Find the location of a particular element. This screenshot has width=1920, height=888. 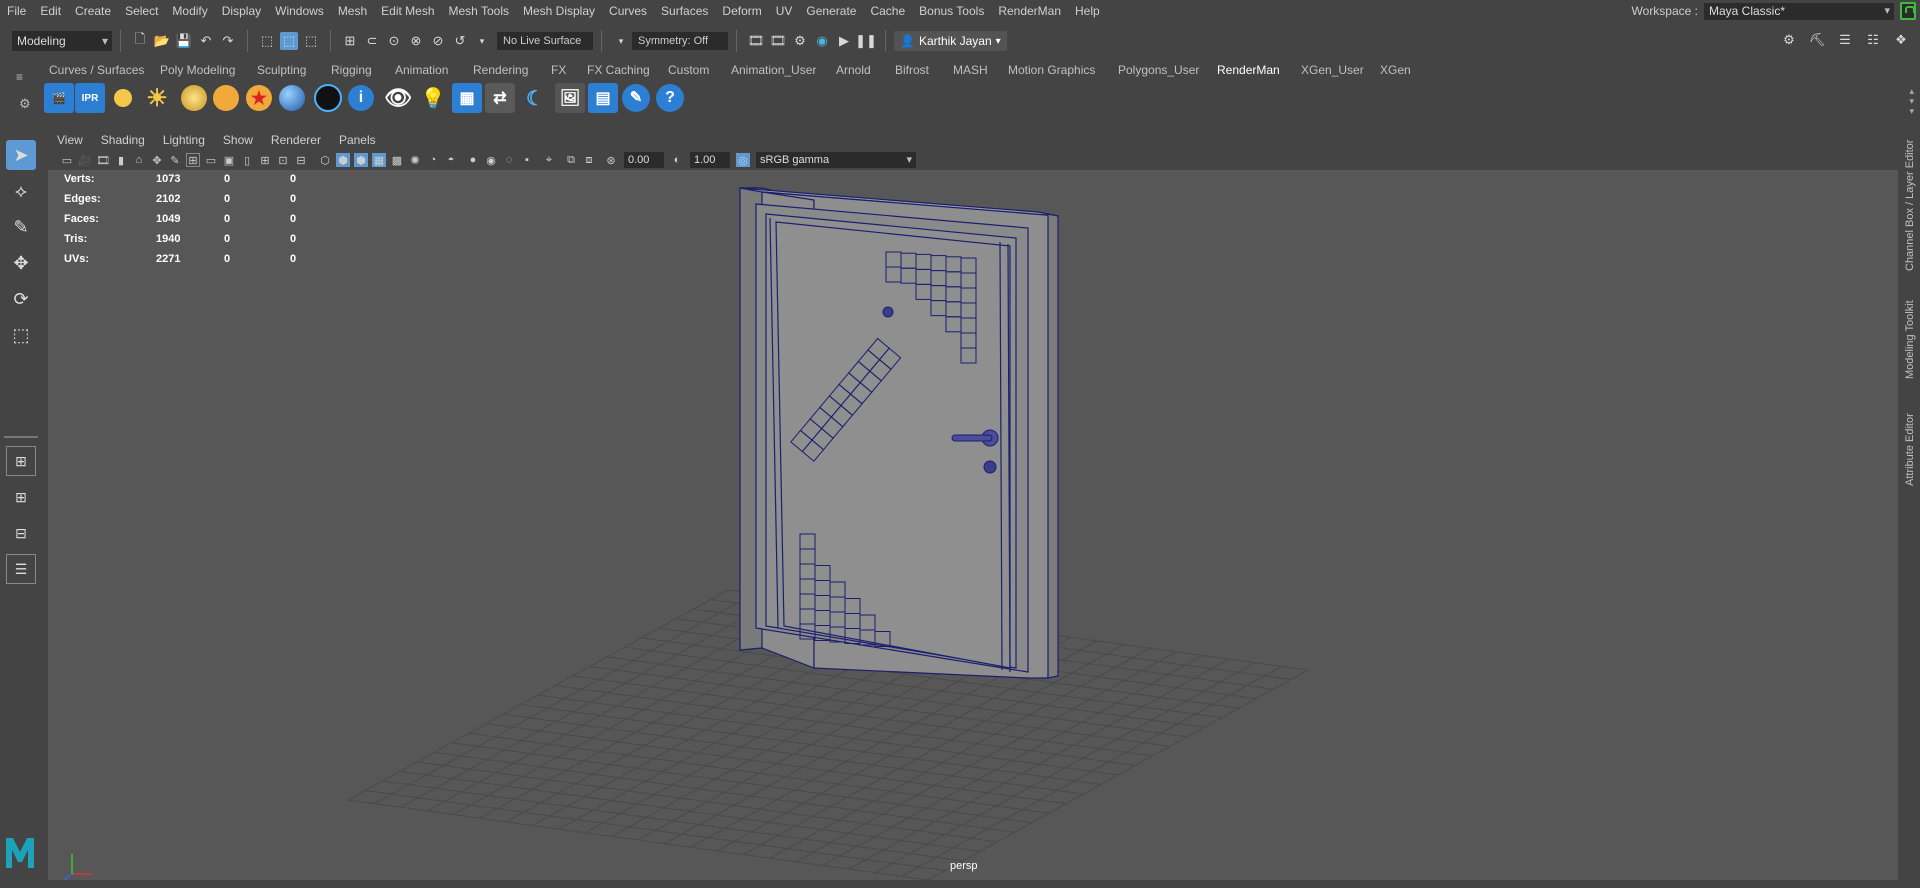

menu-cache: Cache is located at coordinates (887, 11).